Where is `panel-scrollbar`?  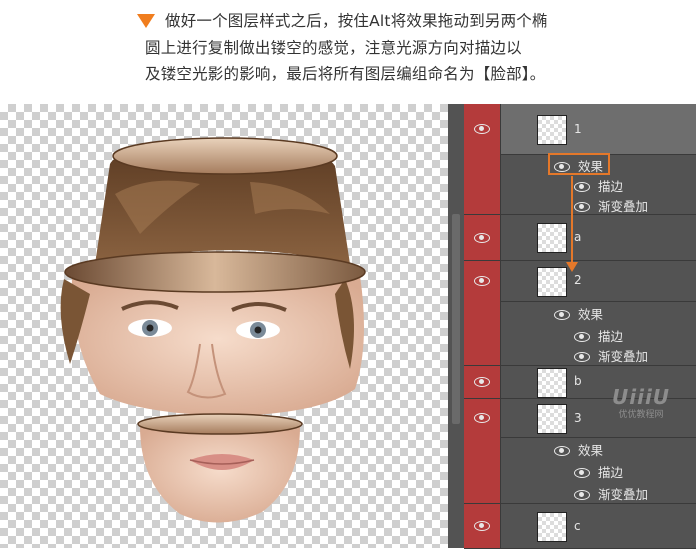 panel-scrollbar is located at coordinates (456, 326).